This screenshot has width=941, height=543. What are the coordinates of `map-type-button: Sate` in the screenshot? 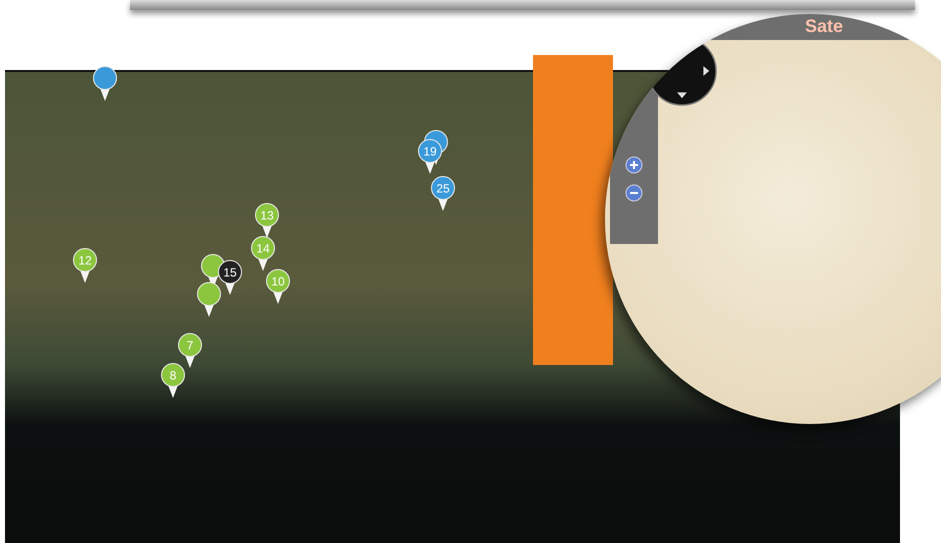 It's located at (824, 26).